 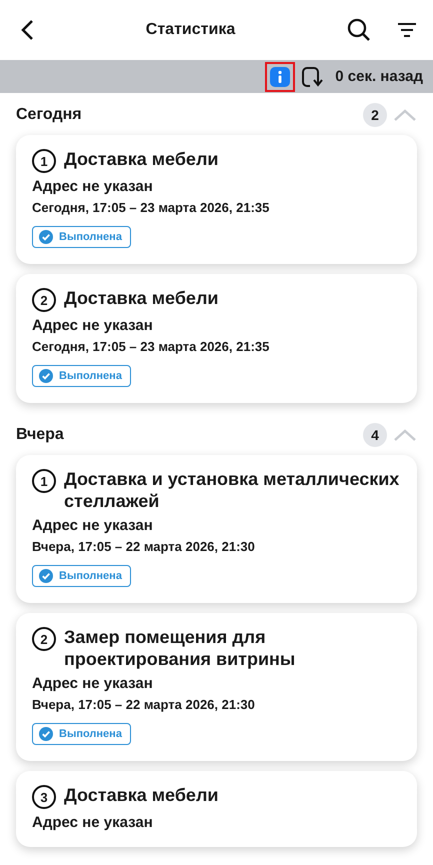 I want to click on refresh-icon, so click(x=313, y=77).